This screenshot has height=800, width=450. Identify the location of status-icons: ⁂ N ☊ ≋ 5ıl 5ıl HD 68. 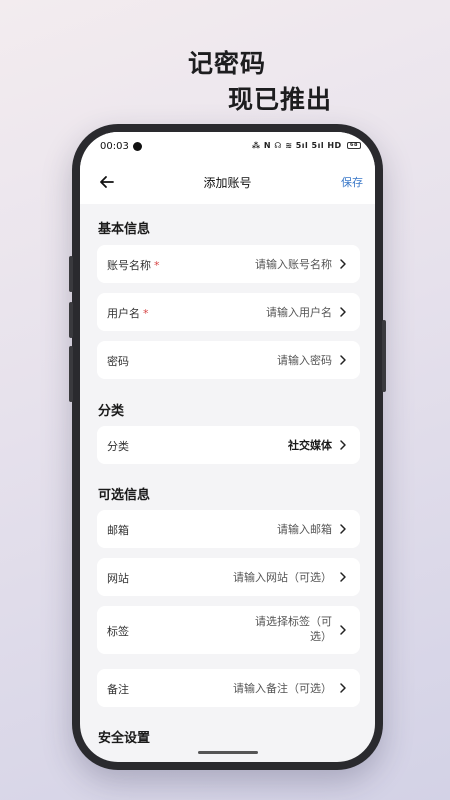
(306, 145).